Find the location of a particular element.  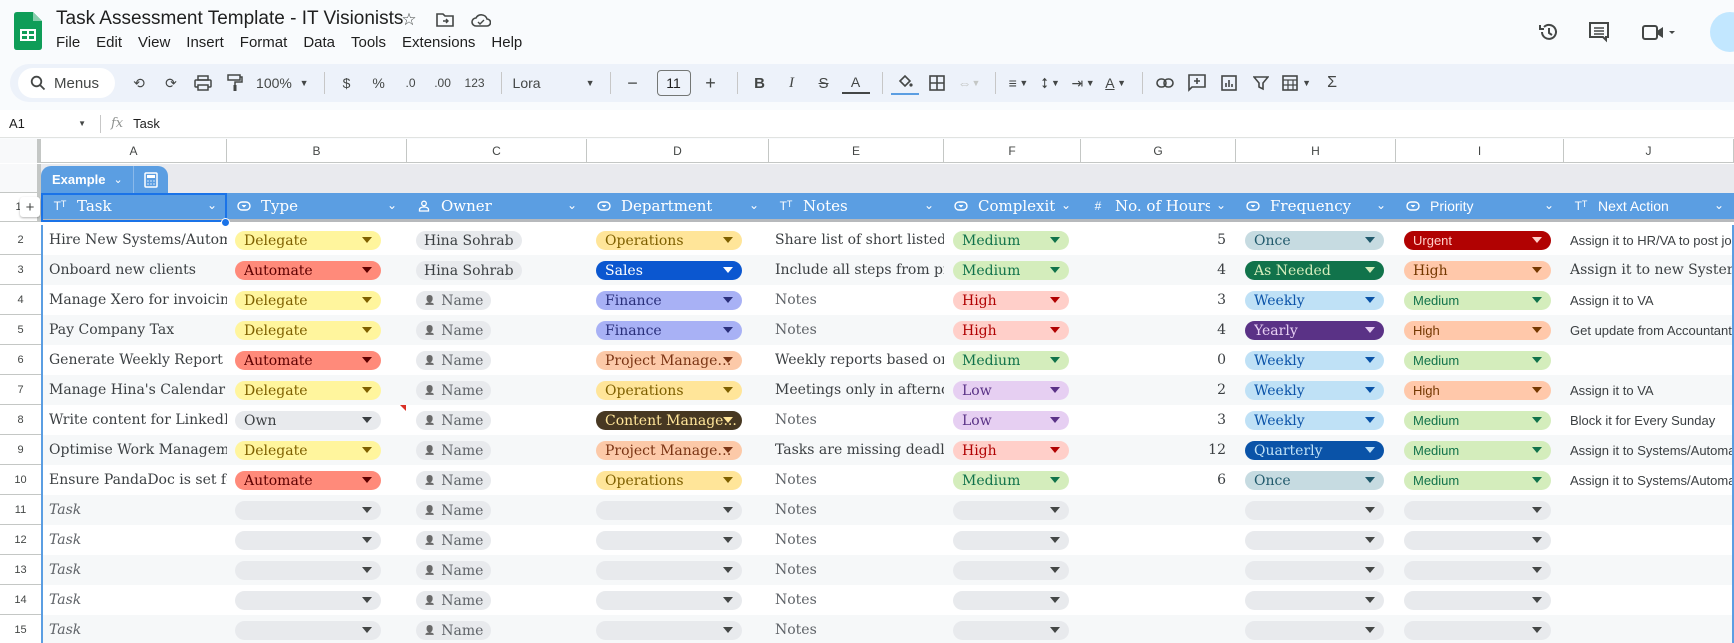

dept-dropdown-chip: Sales is located at coordinates (669, 270).